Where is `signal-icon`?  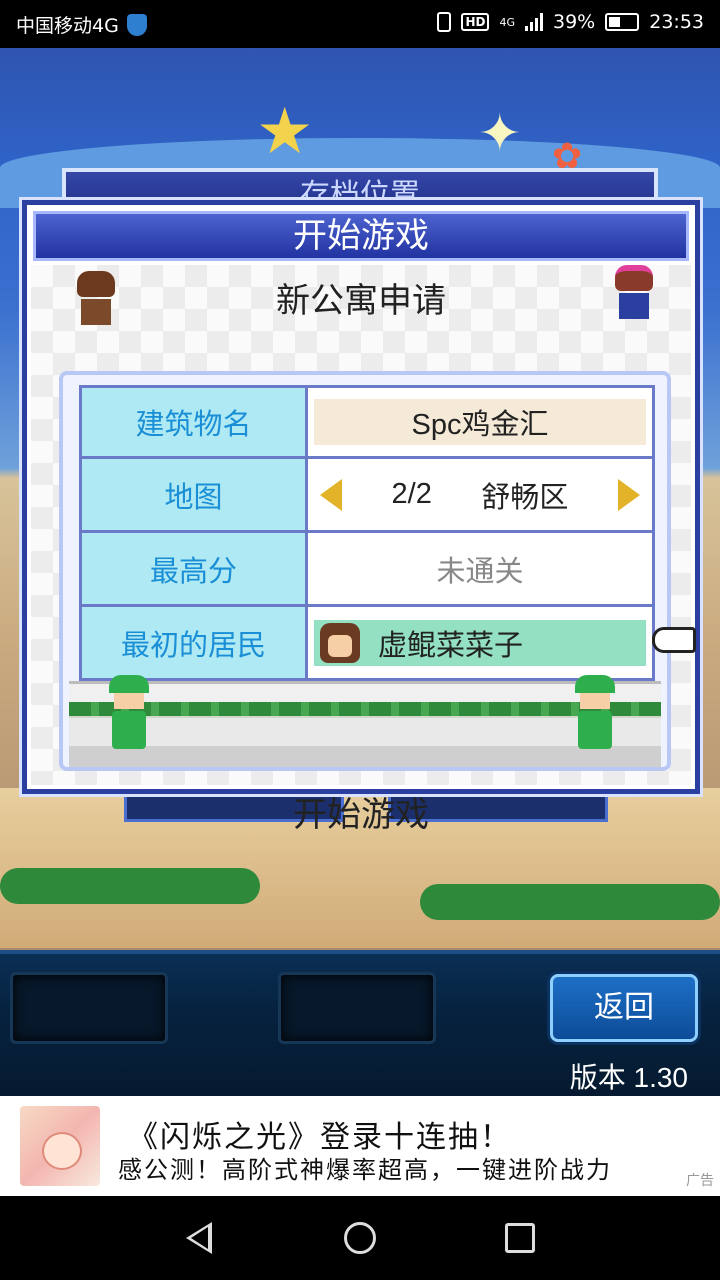 signal-icon is located at coordinates (534, 22).